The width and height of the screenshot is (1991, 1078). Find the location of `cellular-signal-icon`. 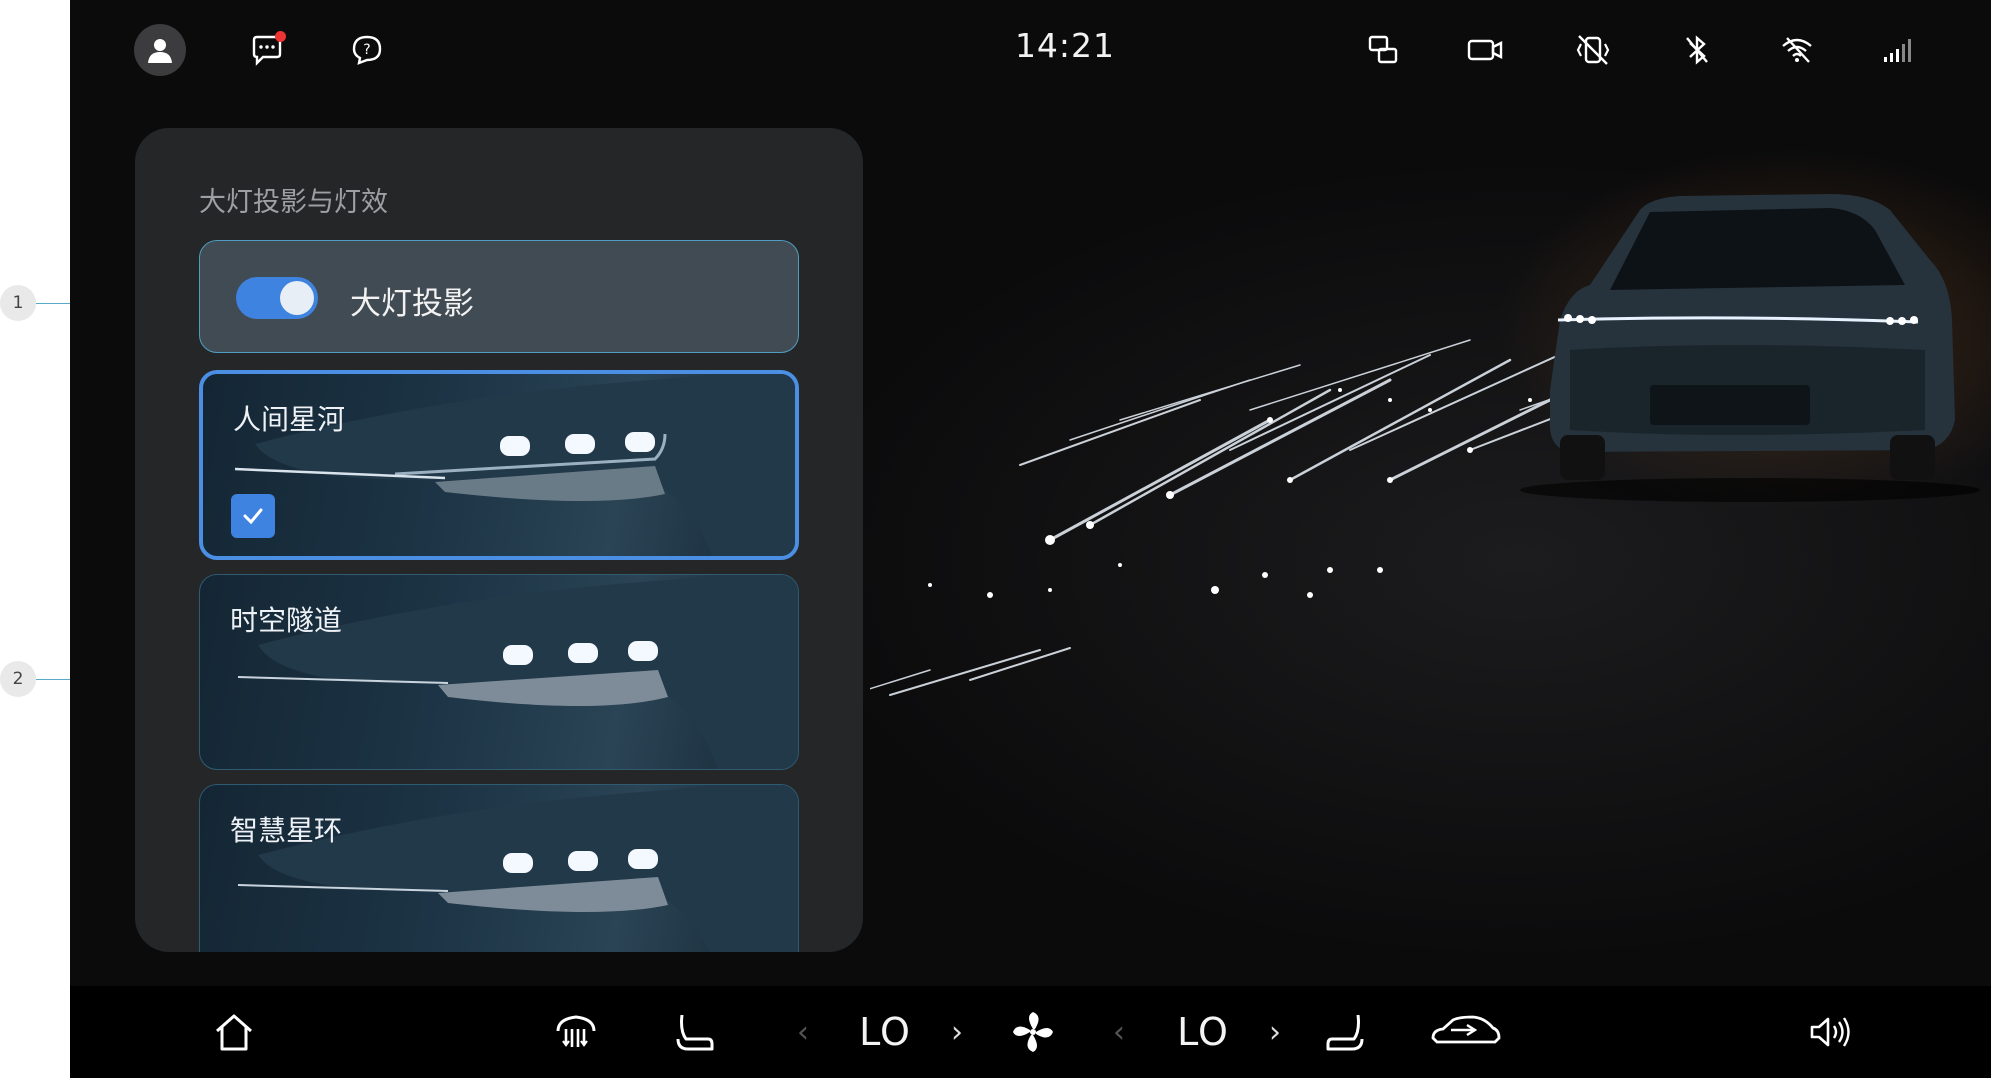

cellular-signal-icon is located at coordinates (1897, 50).